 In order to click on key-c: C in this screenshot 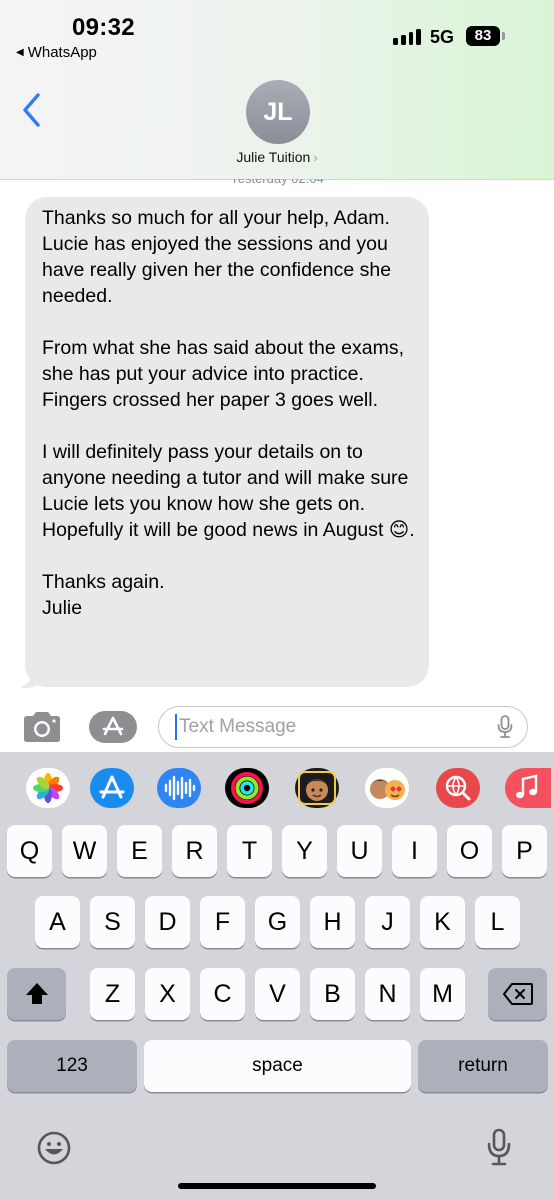, I will do `click(222, 994)`.